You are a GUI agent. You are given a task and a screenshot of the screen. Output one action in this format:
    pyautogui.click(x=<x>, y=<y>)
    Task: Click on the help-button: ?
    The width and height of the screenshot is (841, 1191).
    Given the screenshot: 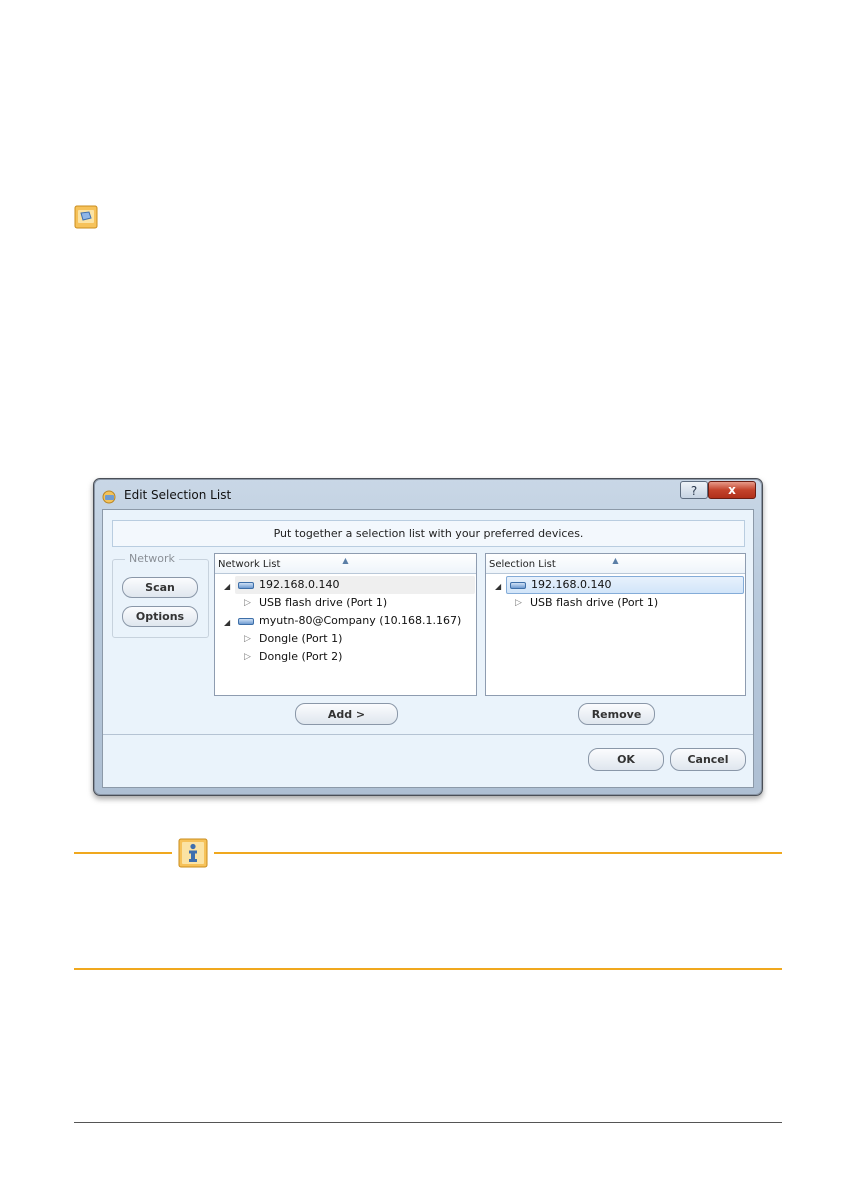 What is the action you would take?
    pyautogui.click(x=694, y=490)
    